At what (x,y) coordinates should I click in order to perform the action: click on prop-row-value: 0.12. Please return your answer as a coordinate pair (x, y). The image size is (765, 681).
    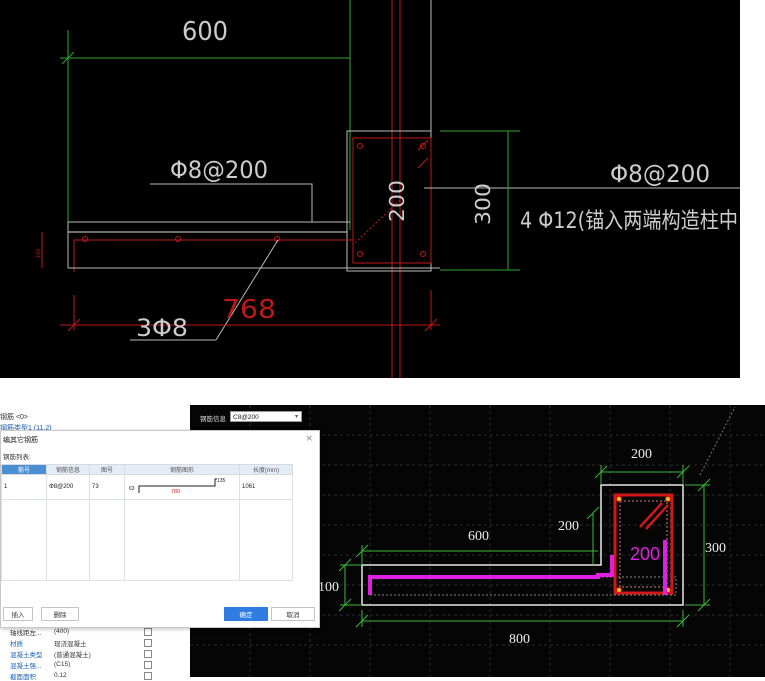
    Looking at the image, I should click on (60, 675).